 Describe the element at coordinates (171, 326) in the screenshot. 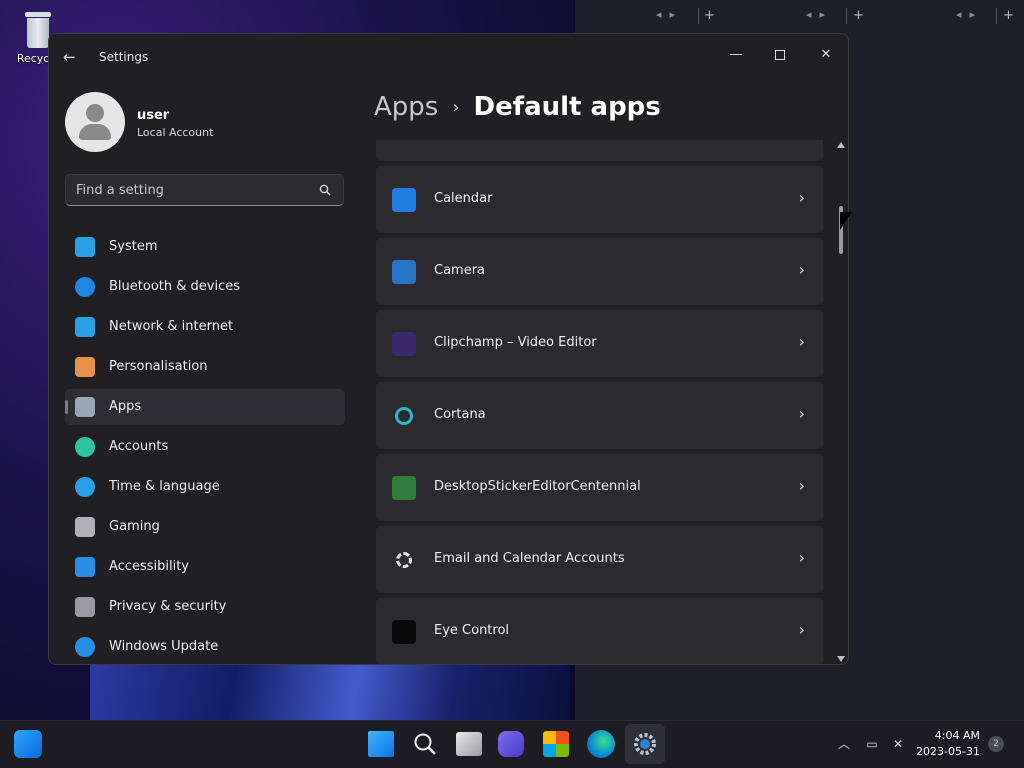

I see `sidebar-item-label: Network & internet` at that location.